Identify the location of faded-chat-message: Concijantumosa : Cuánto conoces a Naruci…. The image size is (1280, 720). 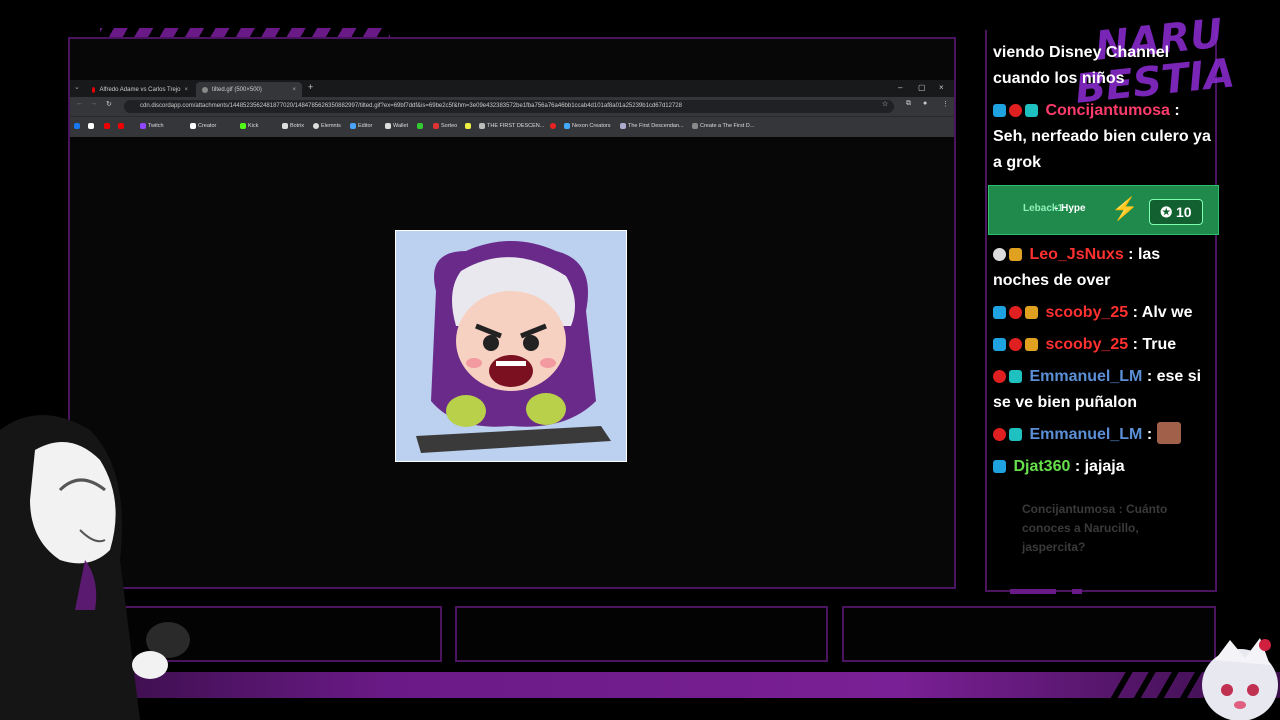
(1095, 528).